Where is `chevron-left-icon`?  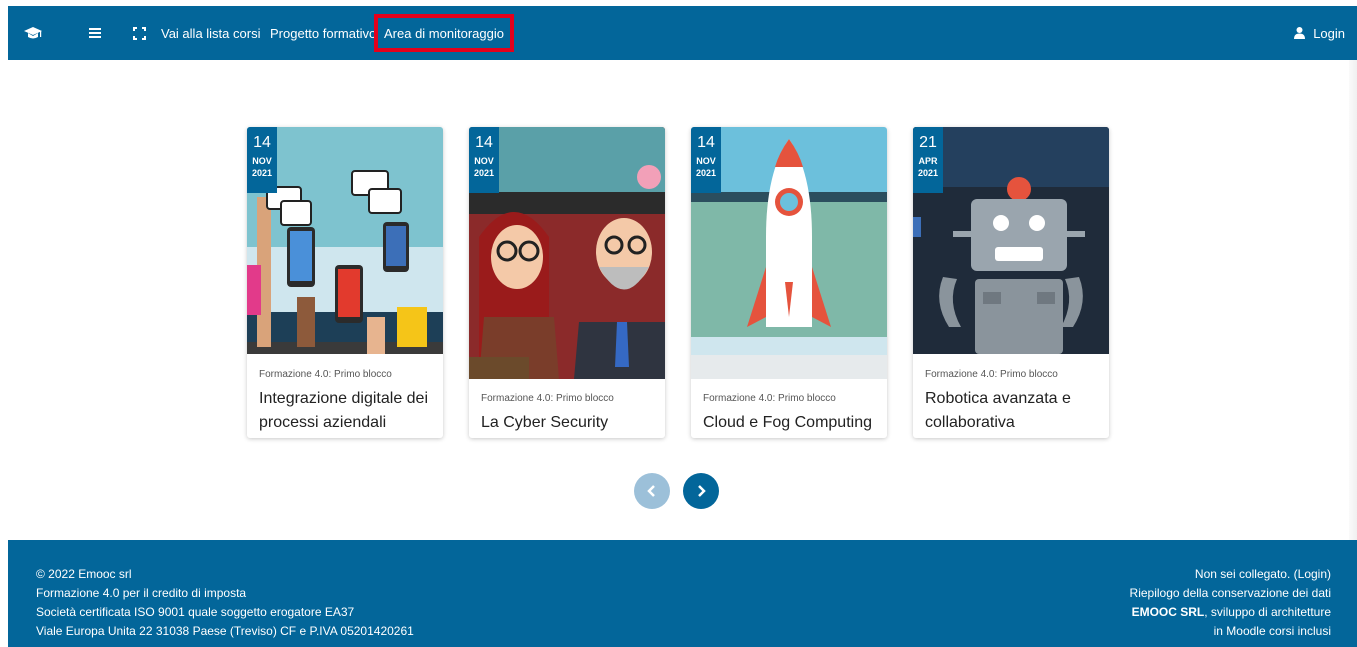
chevron-left-icon is located at coordinates (651, 491).